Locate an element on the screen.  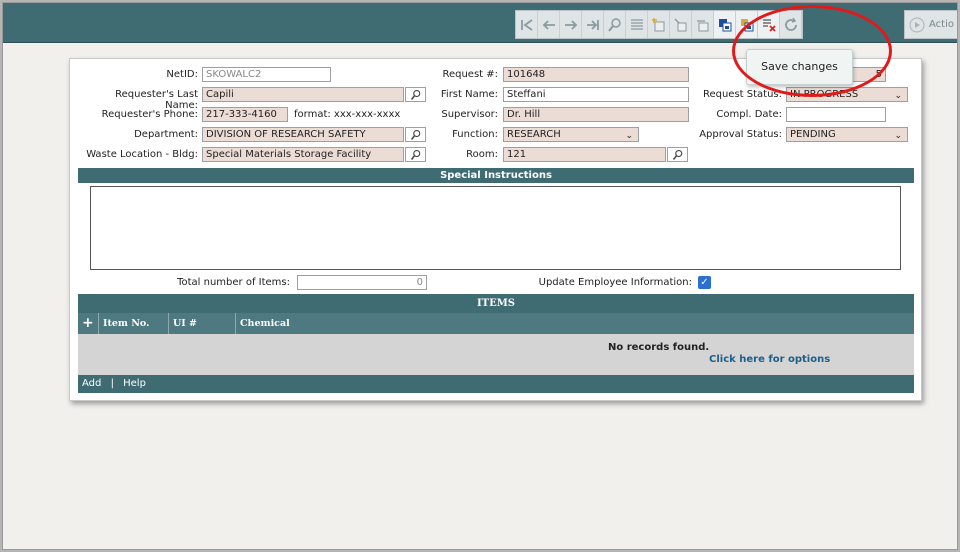
items-header: ITEMS is located at coordinates (496, 303).